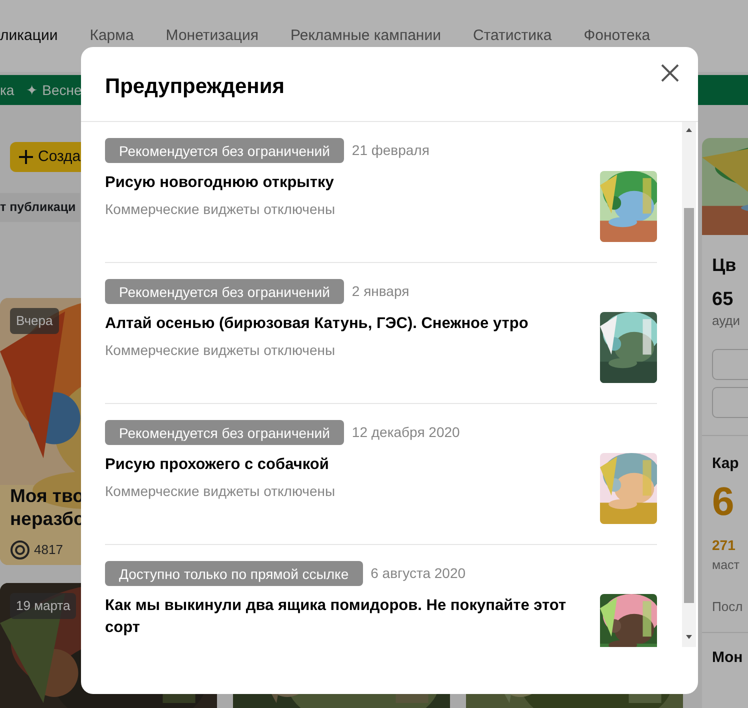 The height and width of the screenshot is (708, 748). I want to click on nav-tab: Статистика, so click(512, 36).